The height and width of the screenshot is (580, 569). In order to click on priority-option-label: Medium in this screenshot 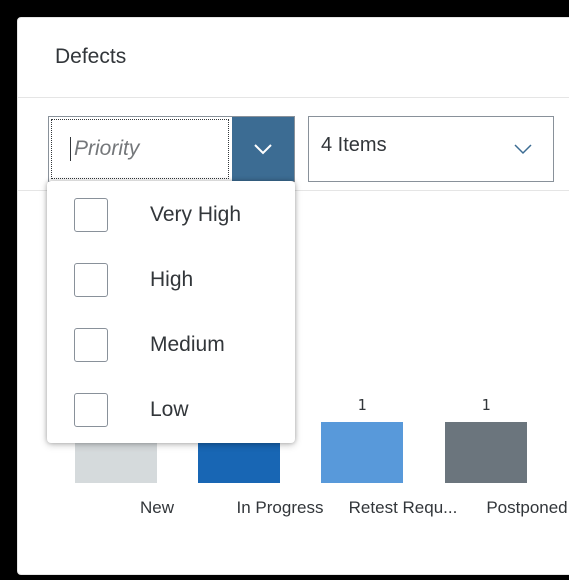, I will do `click(187, 344)`.